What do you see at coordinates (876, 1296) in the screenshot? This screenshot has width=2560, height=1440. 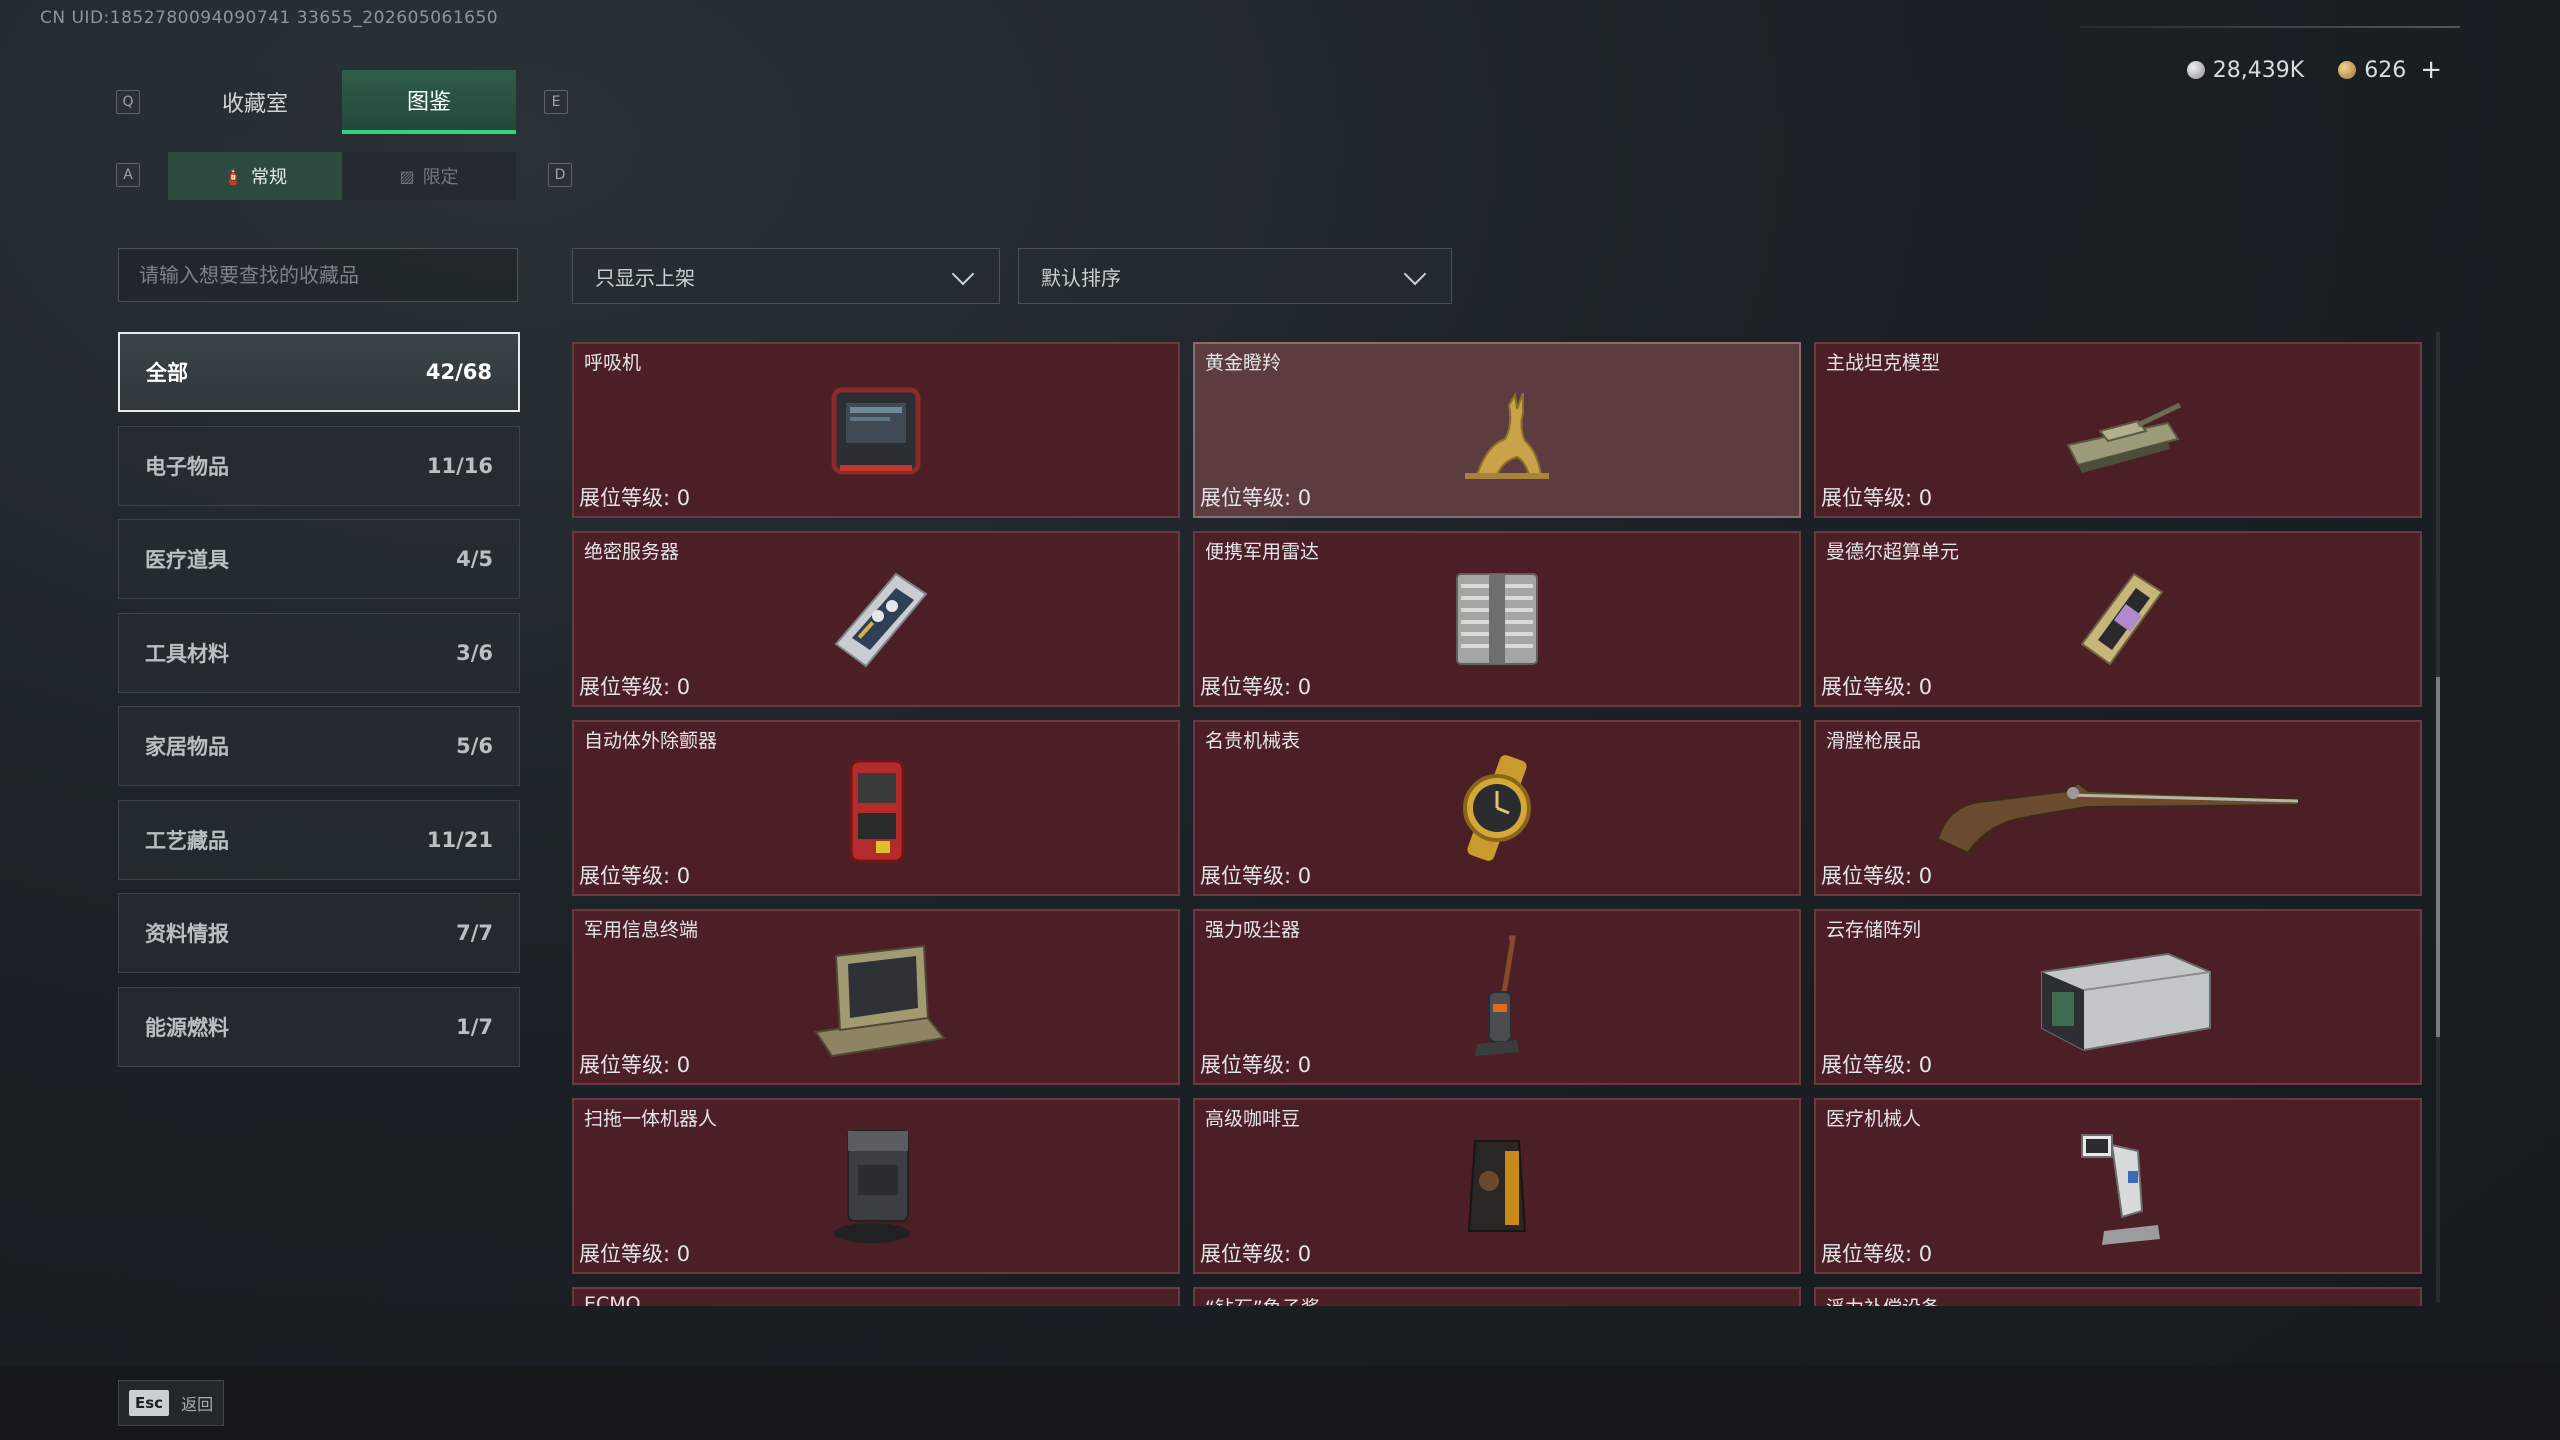 I see `collection-card: ECMO` at bounding box center [876, 1296].